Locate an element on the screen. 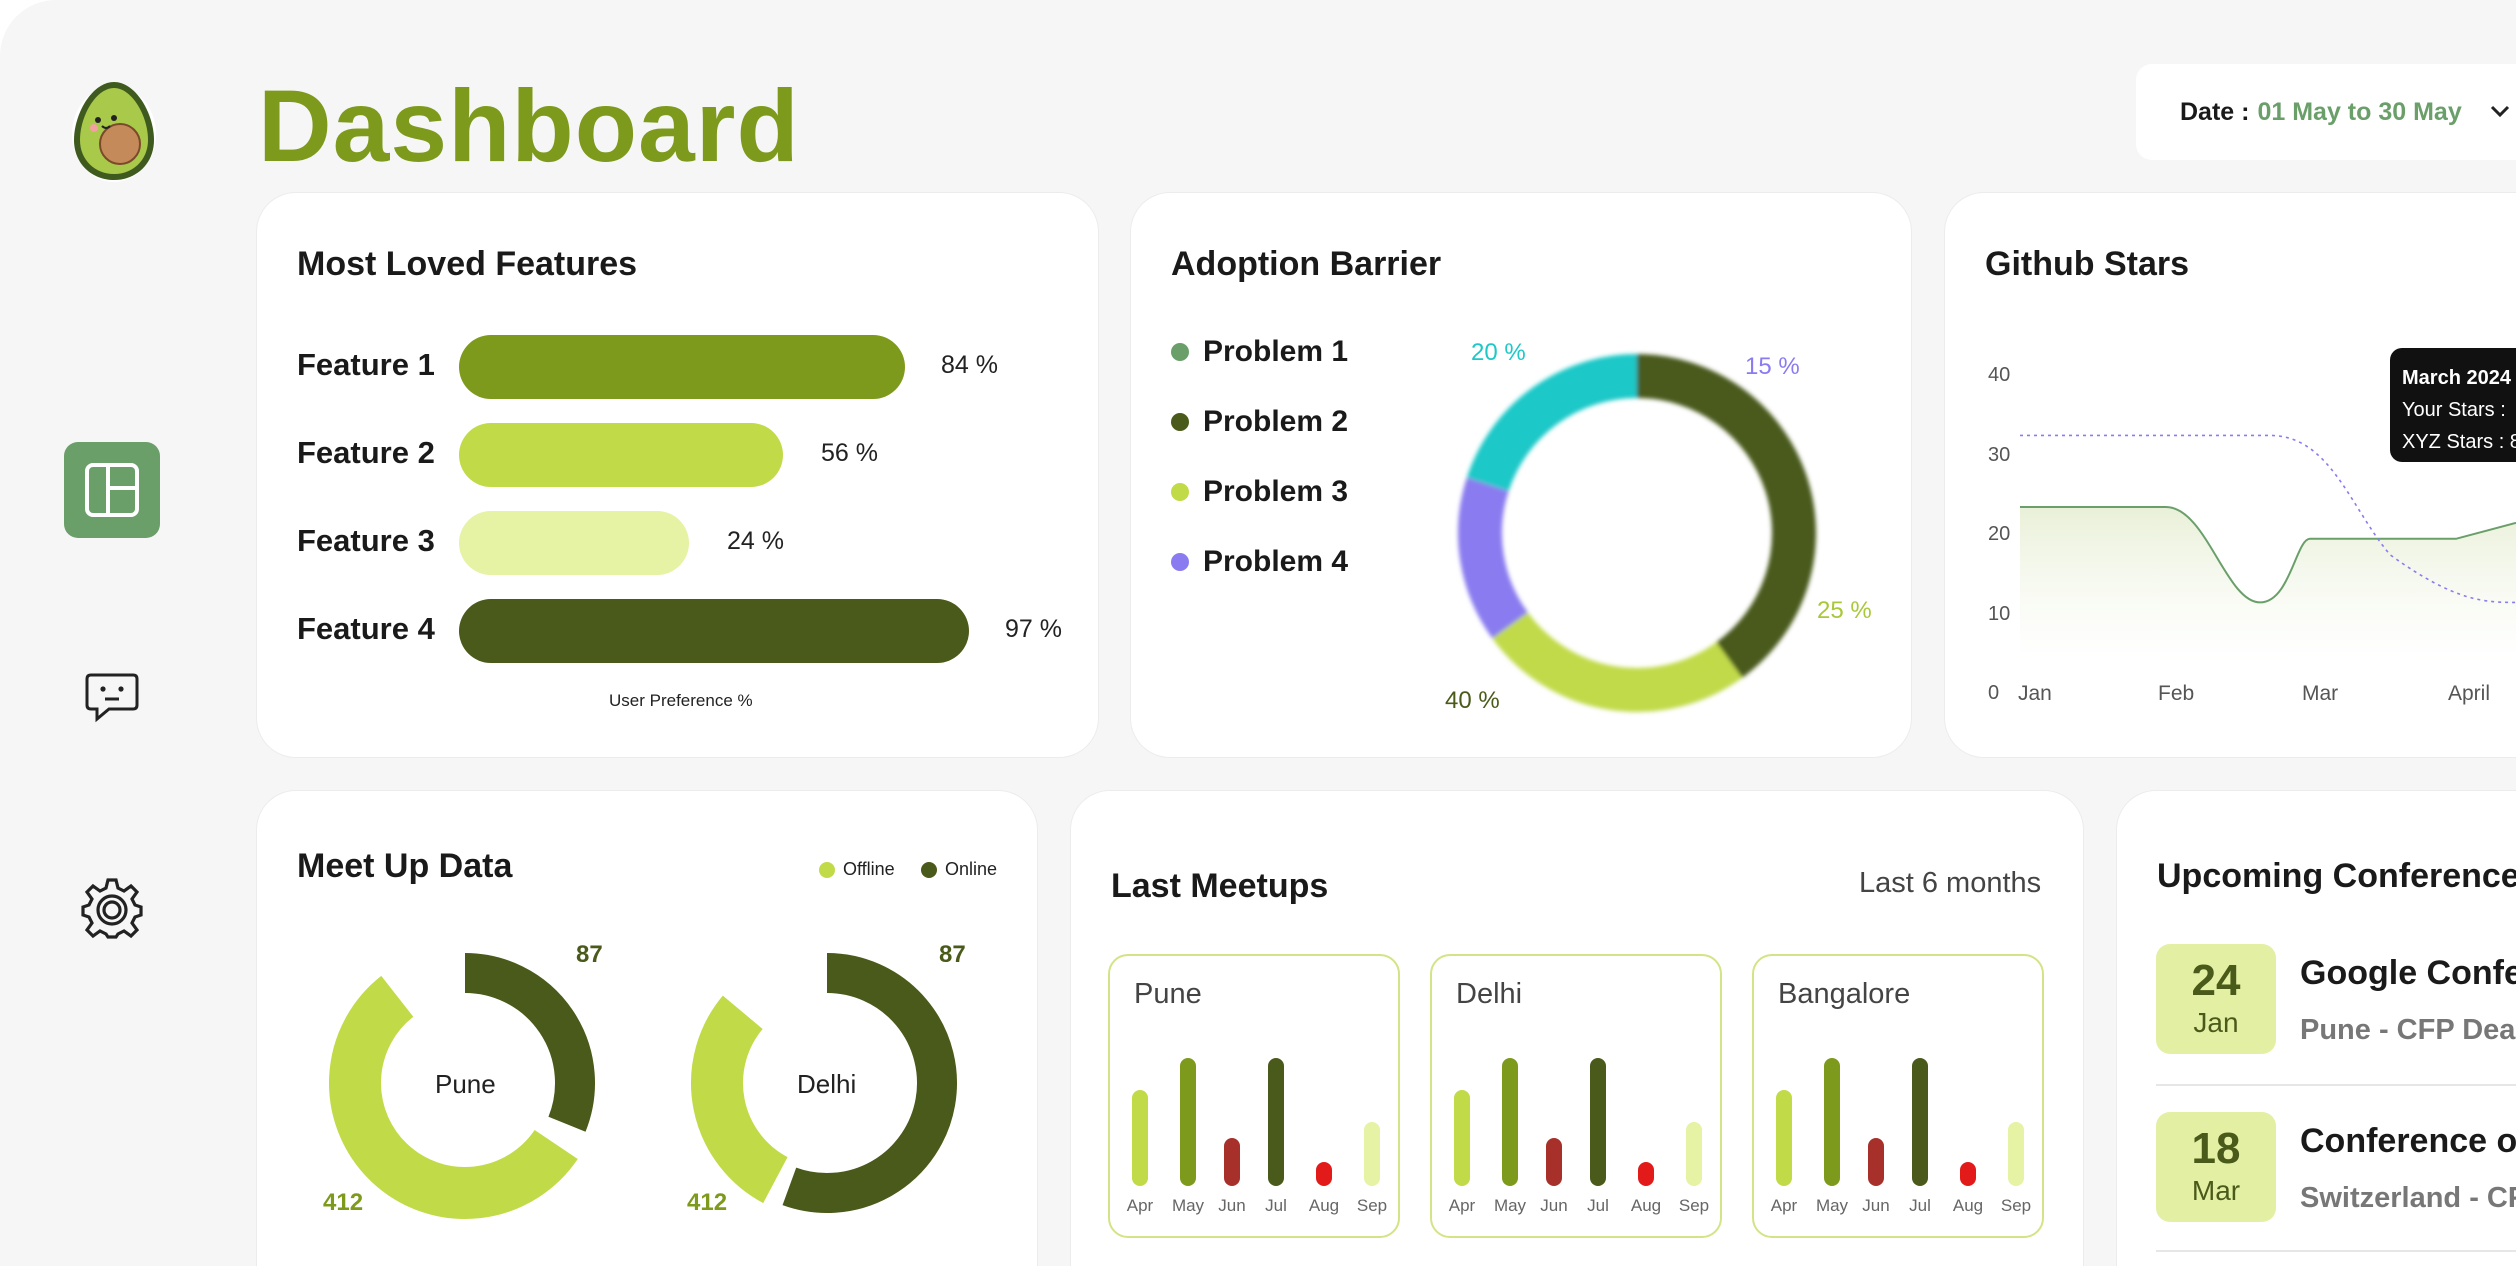 This screenshot has width=2516, height=1266. legend-label: Problem 3 is located at coordinates (1276, 491).